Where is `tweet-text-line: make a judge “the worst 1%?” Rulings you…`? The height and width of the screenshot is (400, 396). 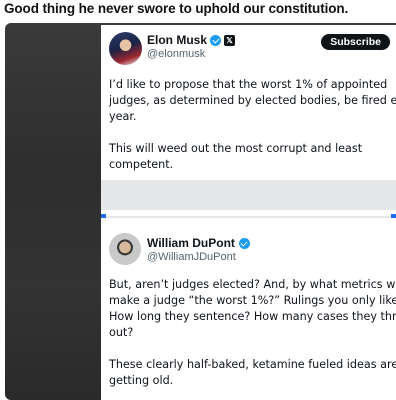
tweet-text-line: make a judge “the worst 1%?” Rulings you… is located at coordinates (252, 300).